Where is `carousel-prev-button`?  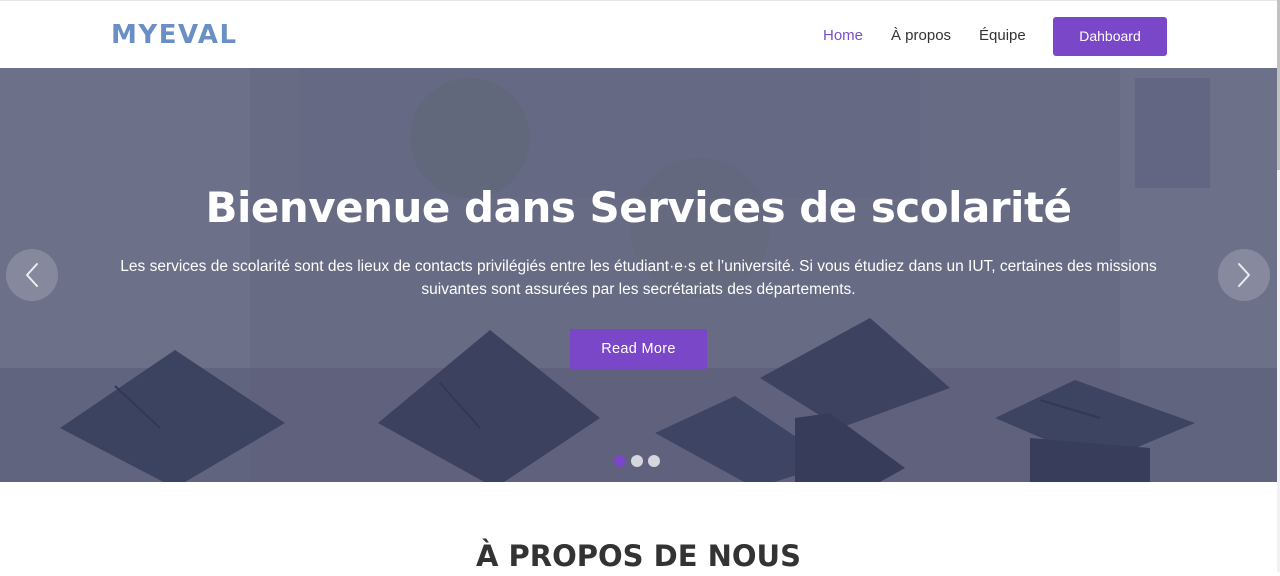
carousel-prev-button is located at coordinates (32, 275).